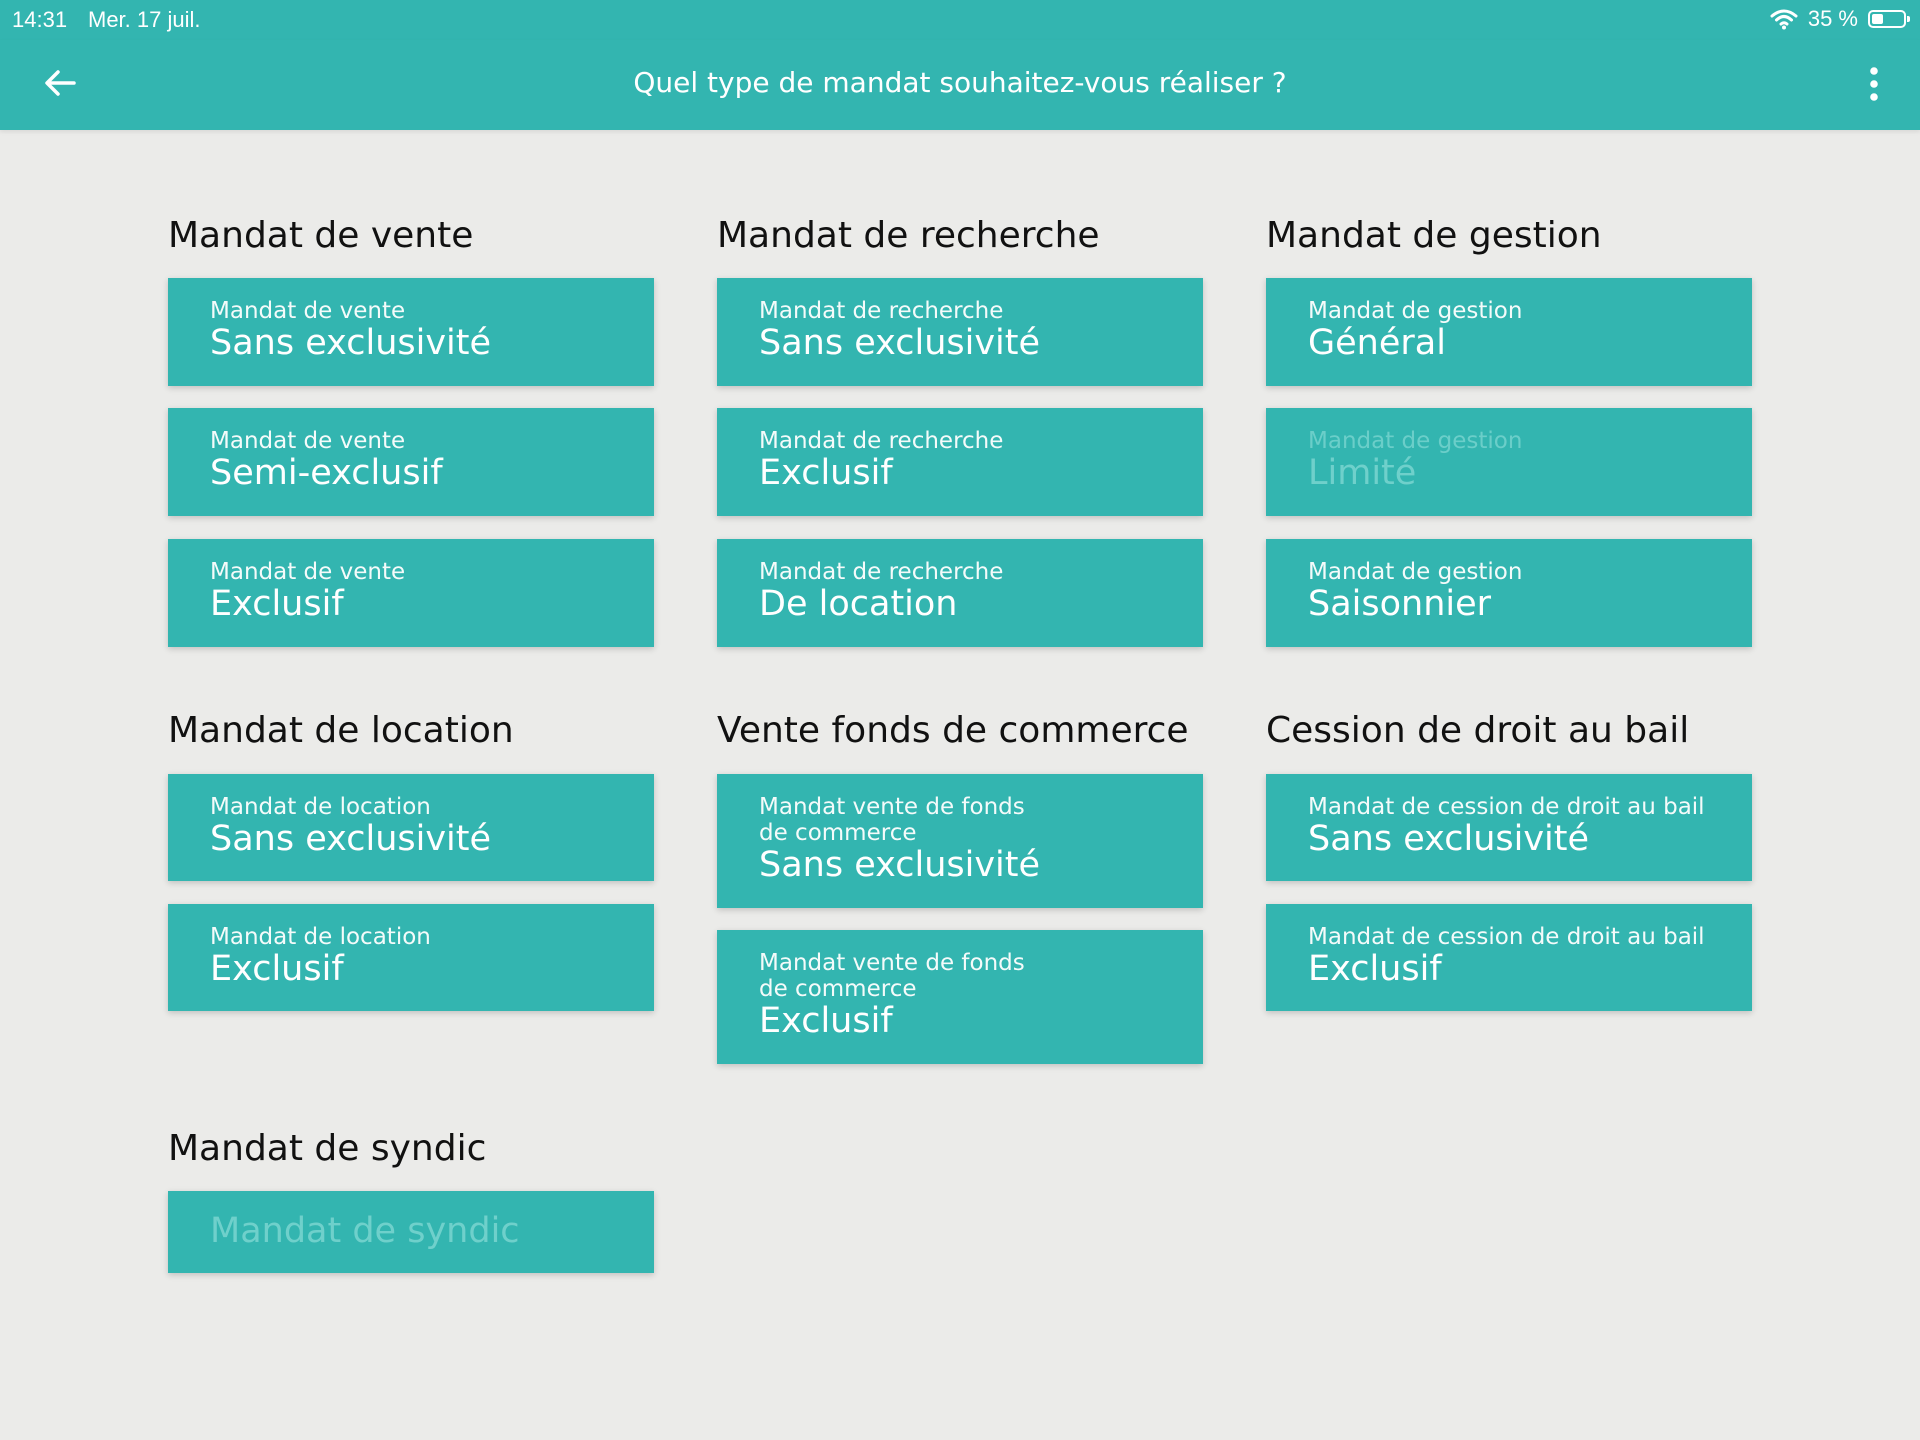 The height and width of the screenshot is (1440, 1920). What do you see at coordinates (1784, 19) in the screenshot?
I see `wifi-icon` at bounding box center [1784, 19].